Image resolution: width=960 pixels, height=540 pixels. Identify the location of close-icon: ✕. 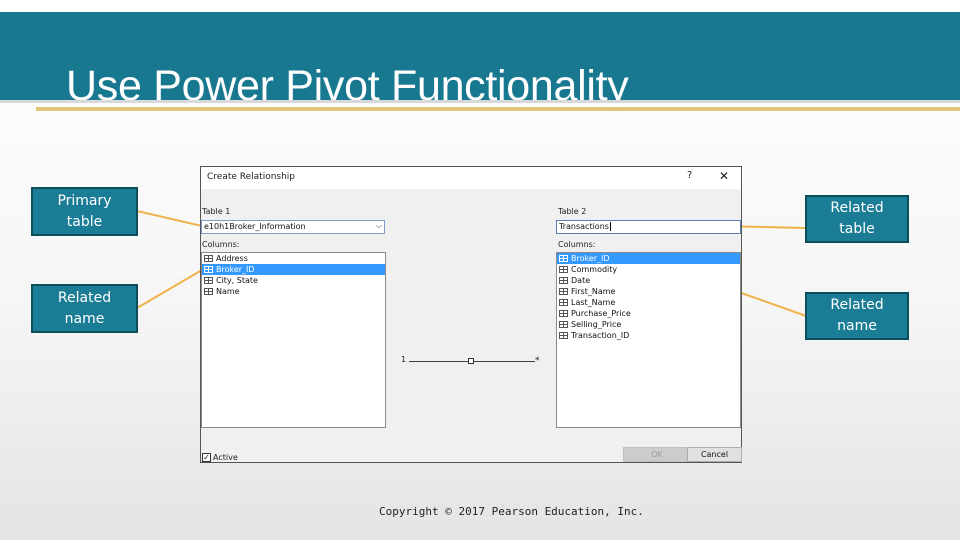
(724, 176).